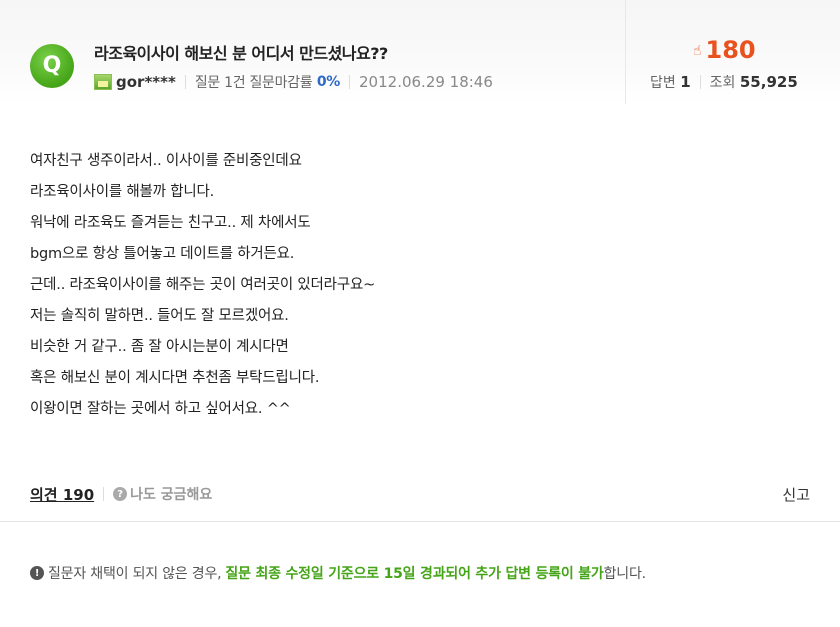 This screenshot has width=840, height=627. Describe the element at coordinates (624, 574) in the screenshot. I see `notice-suffix: 합니다.` at that location.